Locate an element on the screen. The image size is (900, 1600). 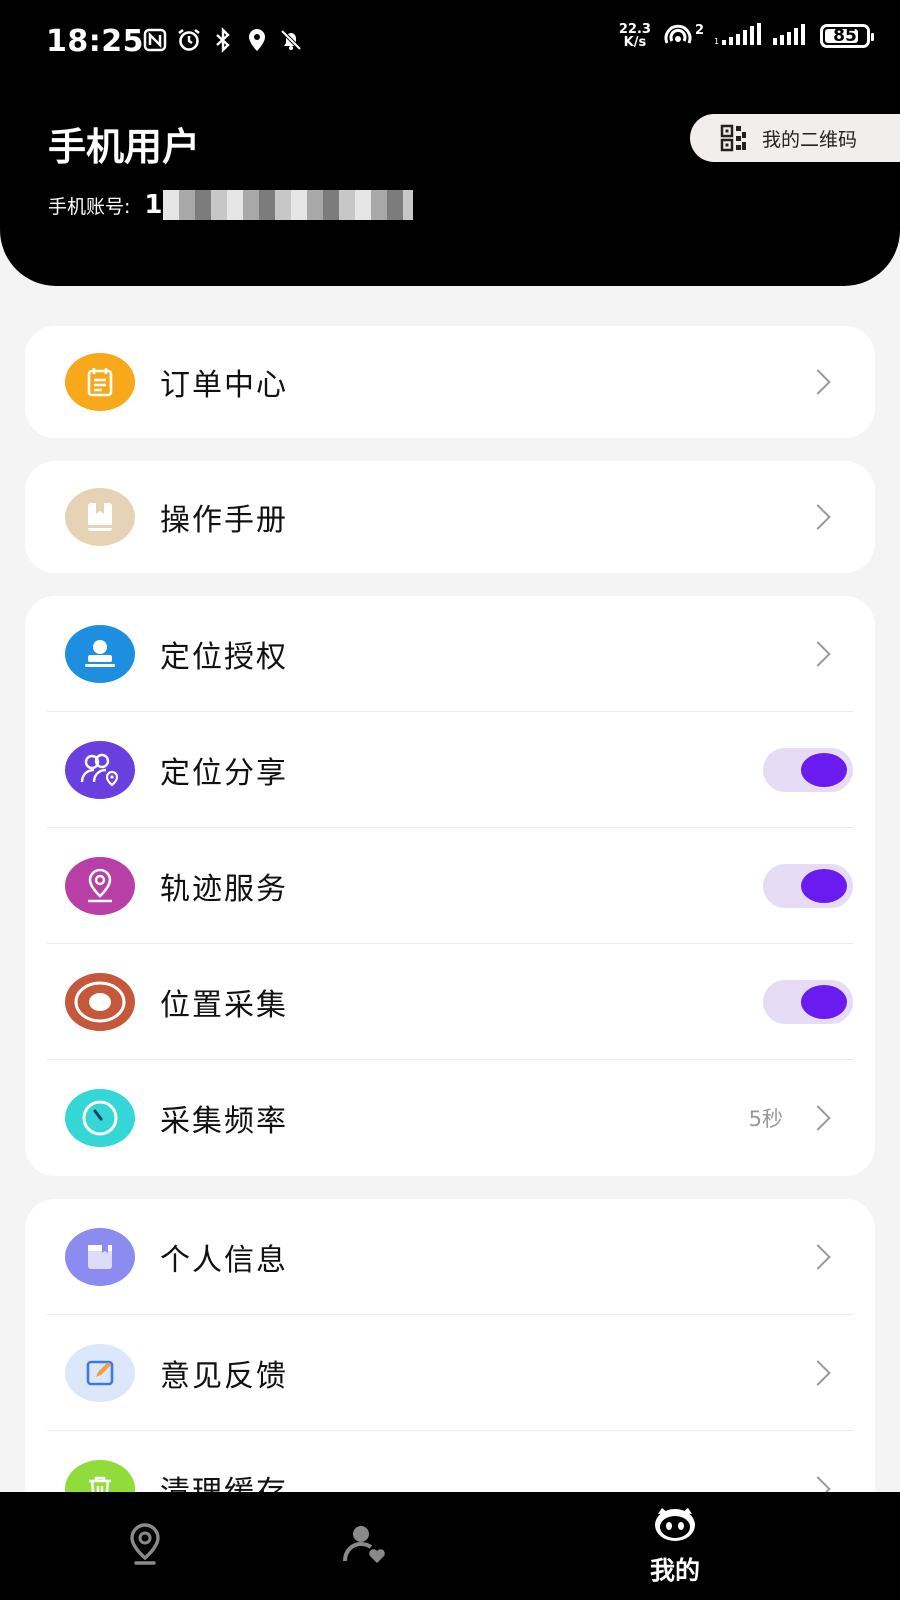
status-time: 18:25 is located at coordinates (95, 41).